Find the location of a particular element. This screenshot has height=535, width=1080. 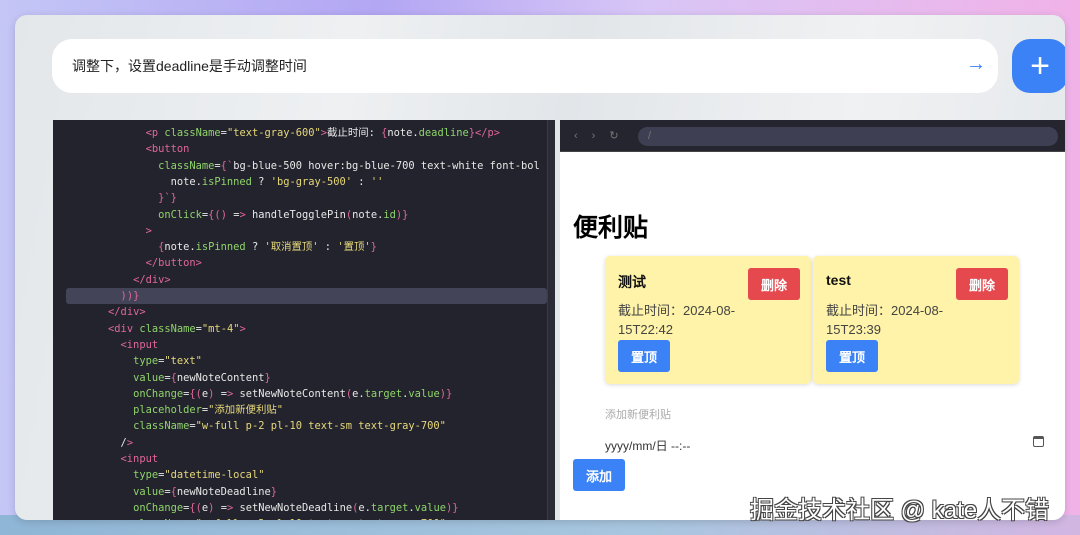

note-card: 测试 删除 截止时间：2024-08-15T22:42 置顶 is located at coordinates (708, 320).